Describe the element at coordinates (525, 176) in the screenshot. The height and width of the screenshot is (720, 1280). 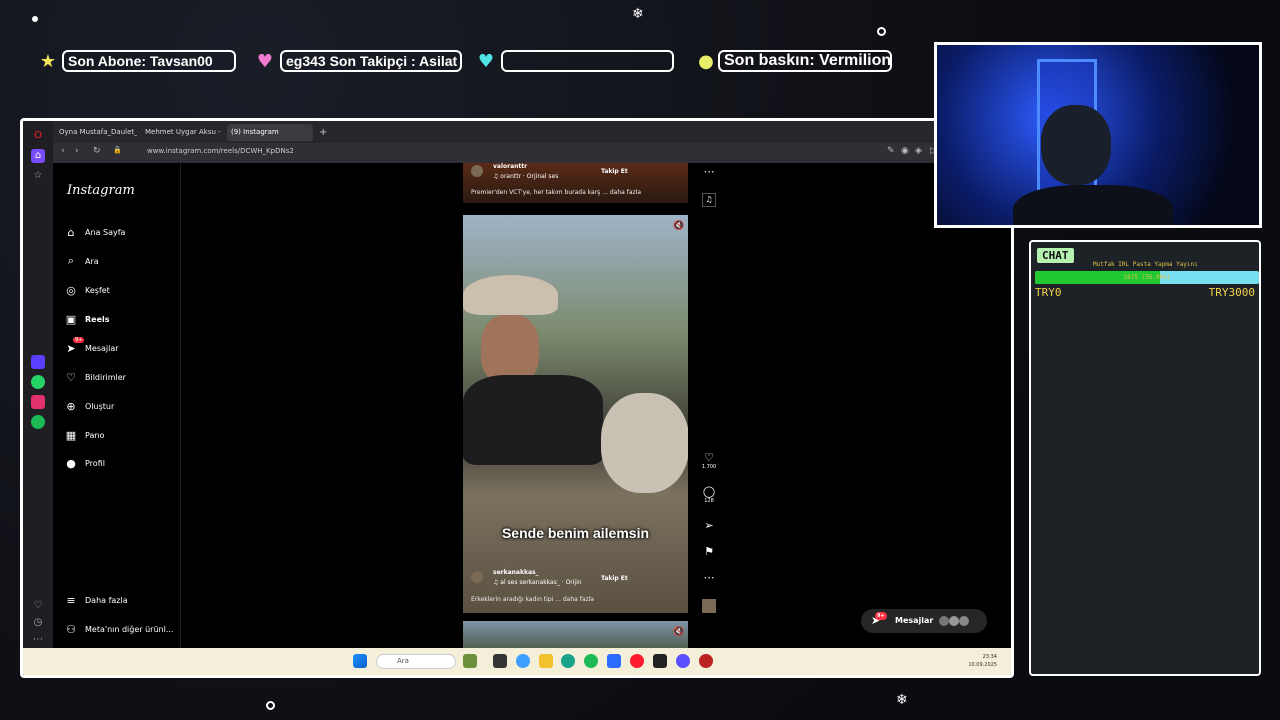
I see `reel-audio: ♫ oranttr · Orjinal ses` at that location.